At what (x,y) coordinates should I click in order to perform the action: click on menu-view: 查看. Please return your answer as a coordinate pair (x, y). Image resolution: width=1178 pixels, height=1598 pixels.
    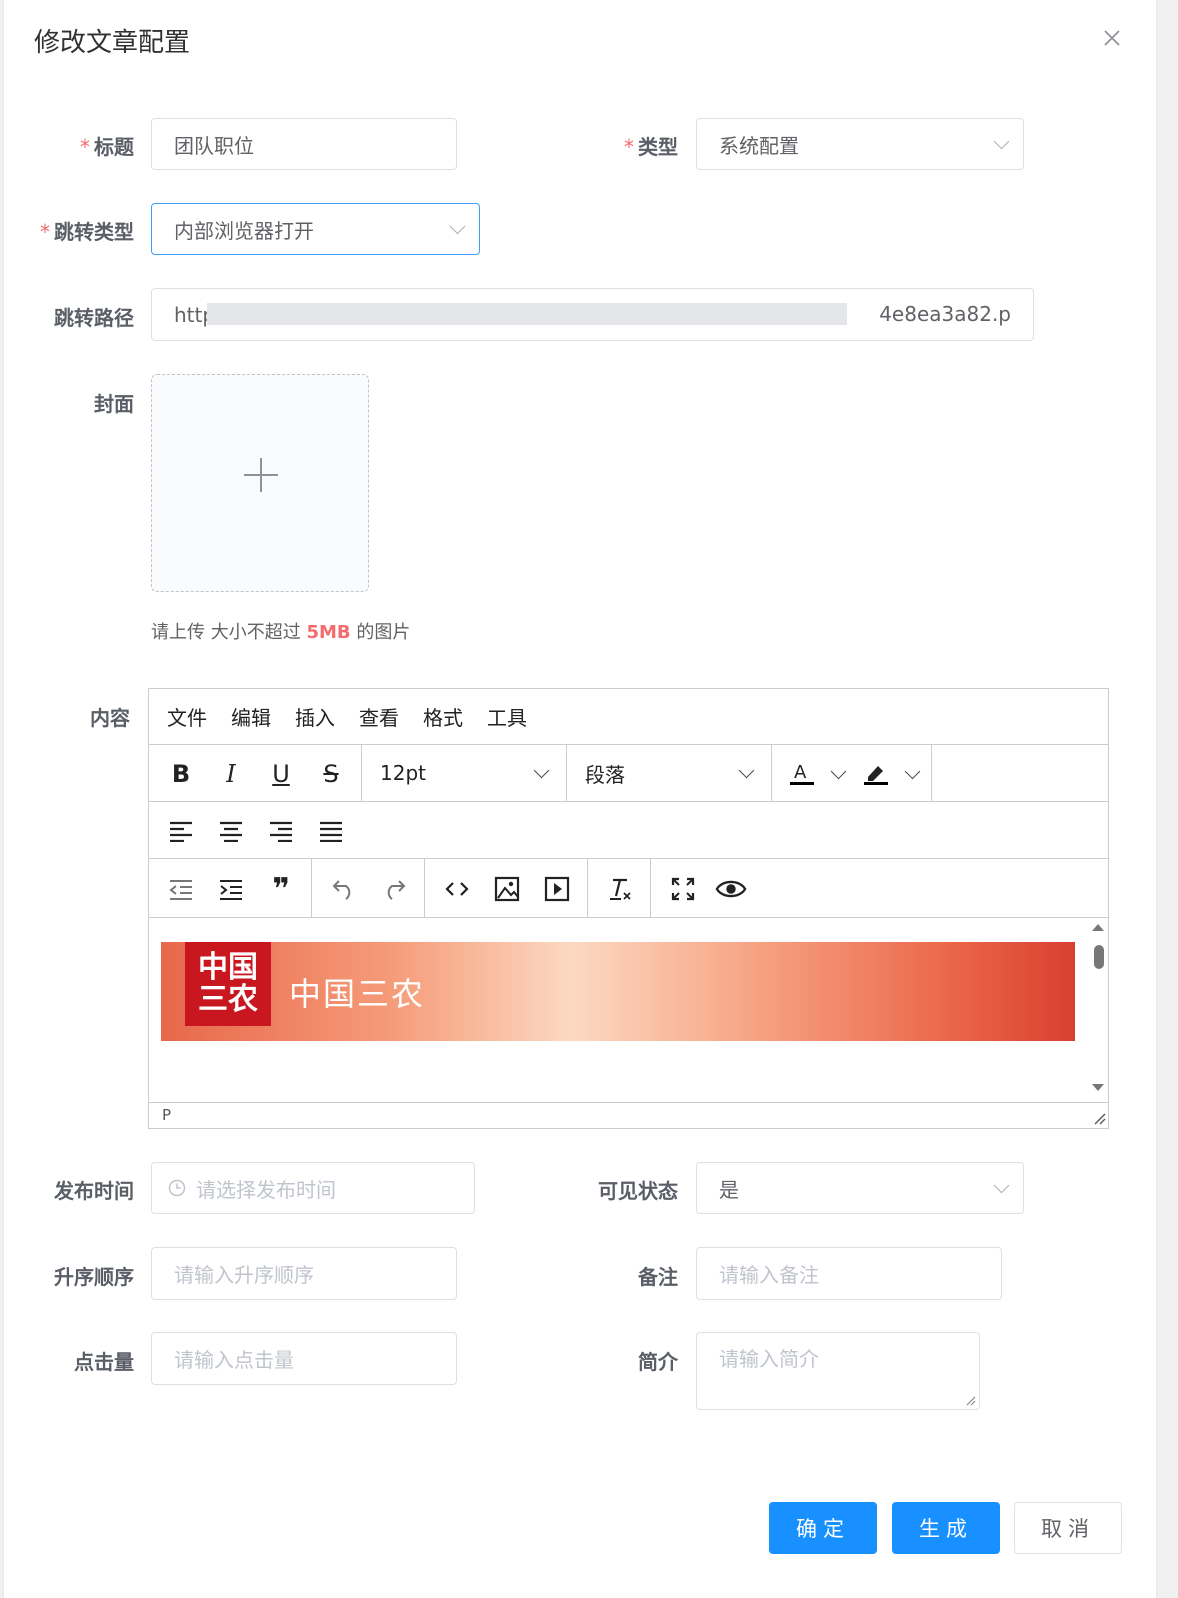
    Looking at the image, I should click on (379, 716).